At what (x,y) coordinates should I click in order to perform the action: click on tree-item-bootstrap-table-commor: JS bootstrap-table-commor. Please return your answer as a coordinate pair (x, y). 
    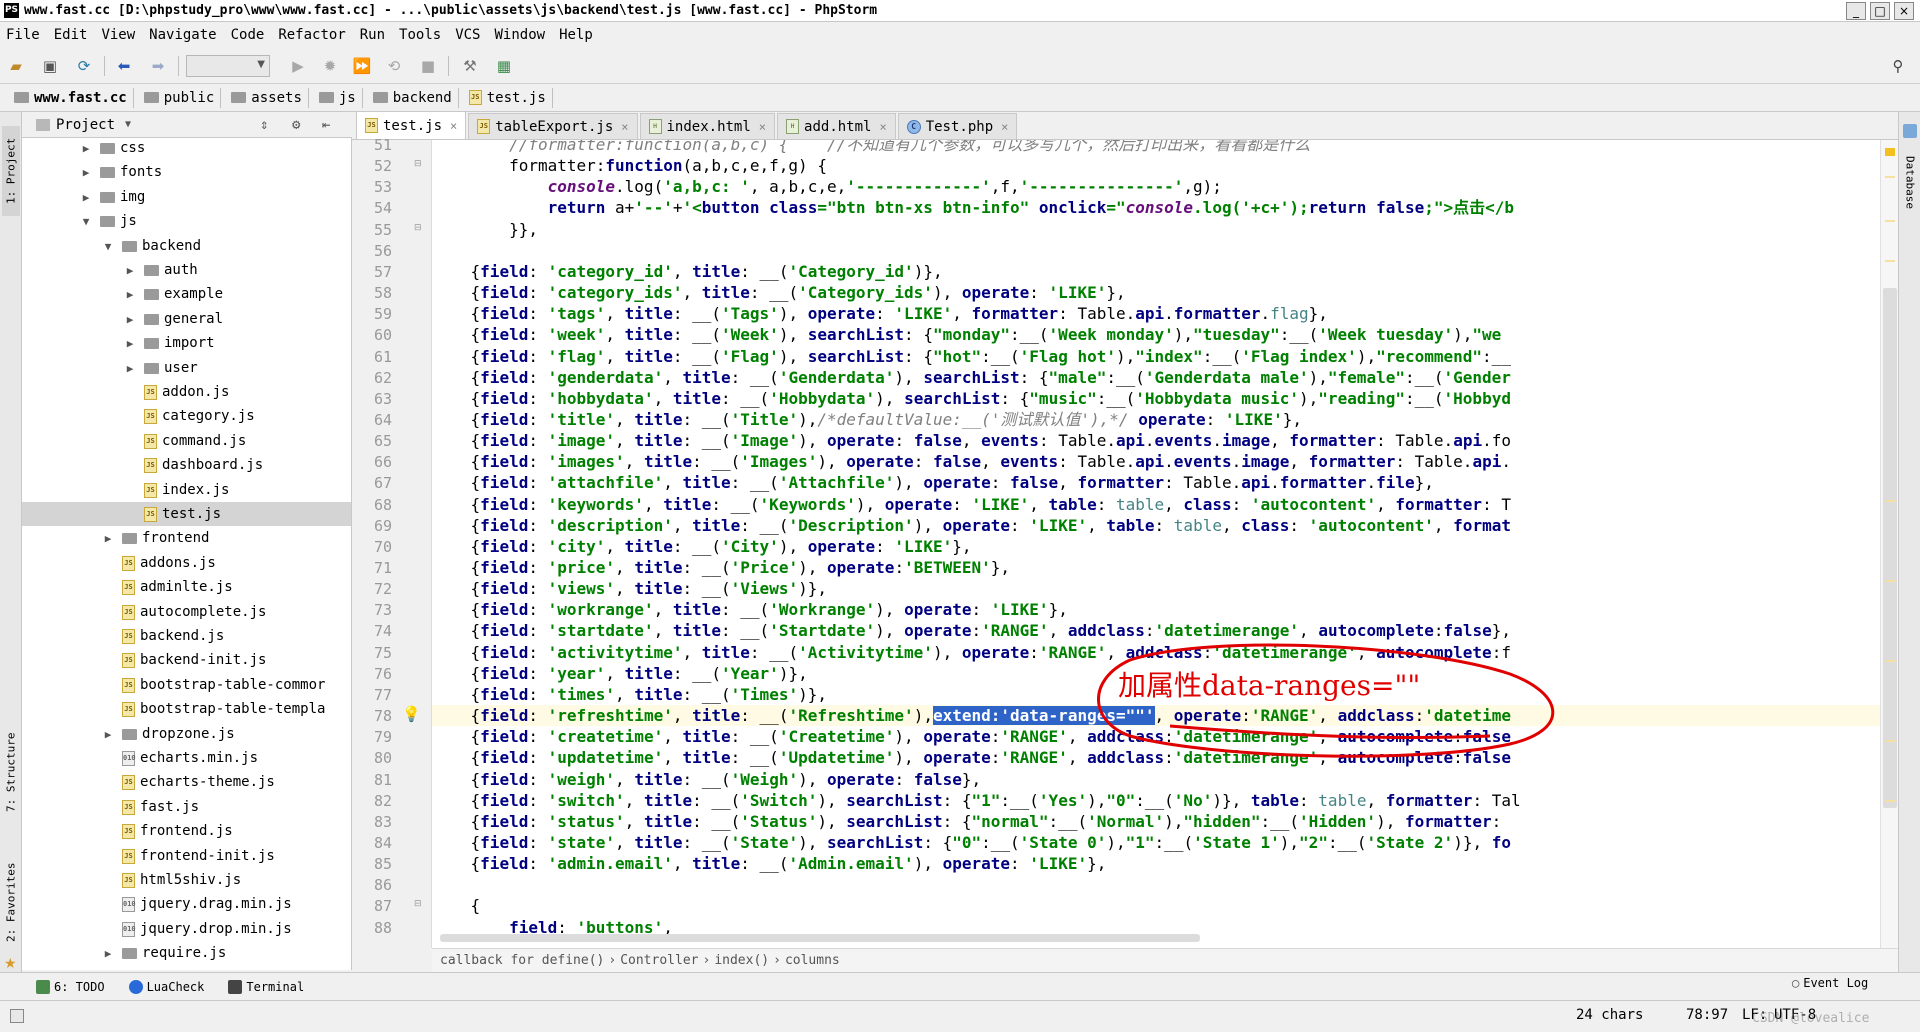
    Looking at the image, I should click on (223, 685).